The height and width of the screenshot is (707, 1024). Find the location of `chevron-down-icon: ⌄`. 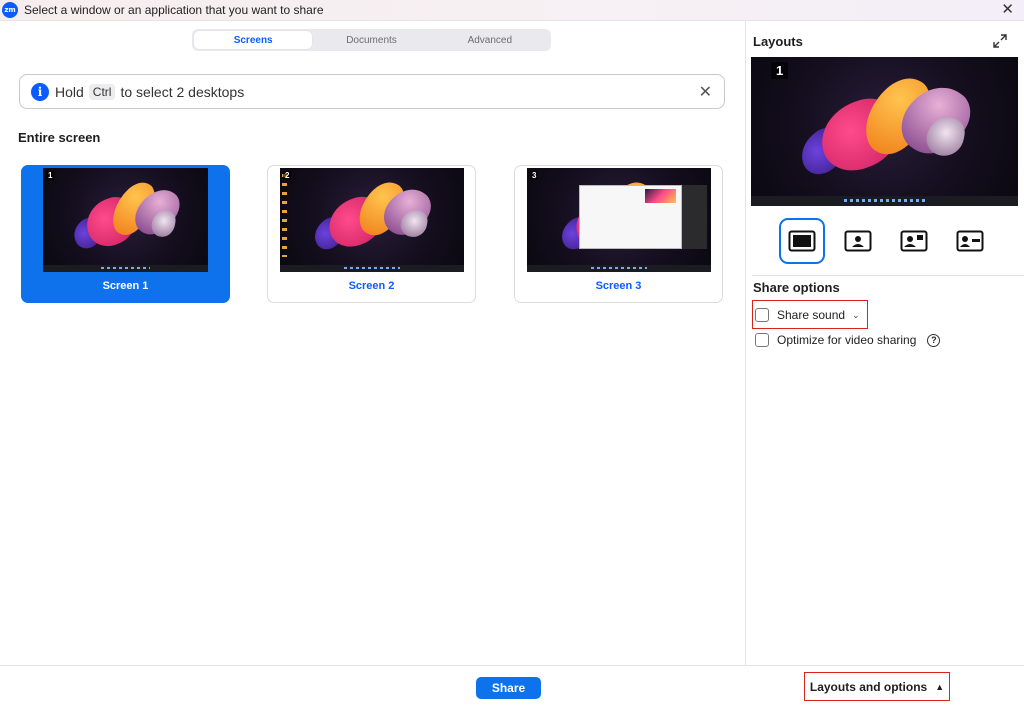

chevron-down-icon: ⌄ is located at coordinates (856, 315).